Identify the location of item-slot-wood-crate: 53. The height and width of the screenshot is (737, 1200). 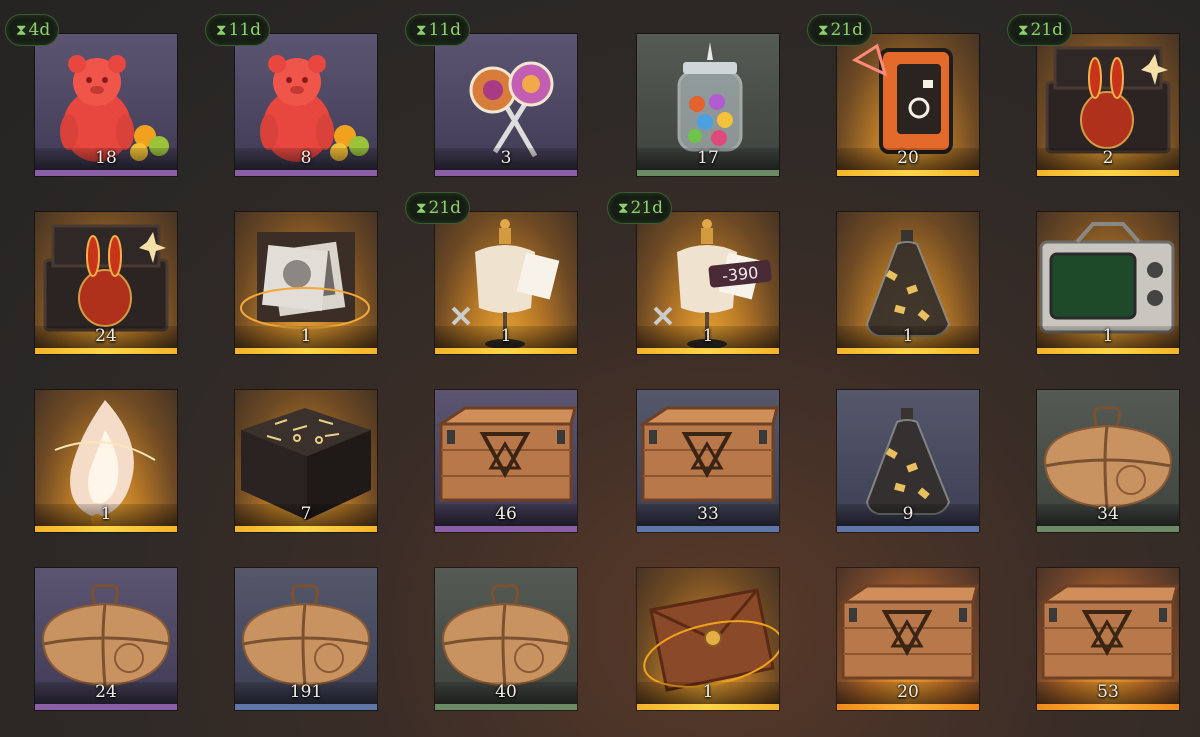
(1108, 639).